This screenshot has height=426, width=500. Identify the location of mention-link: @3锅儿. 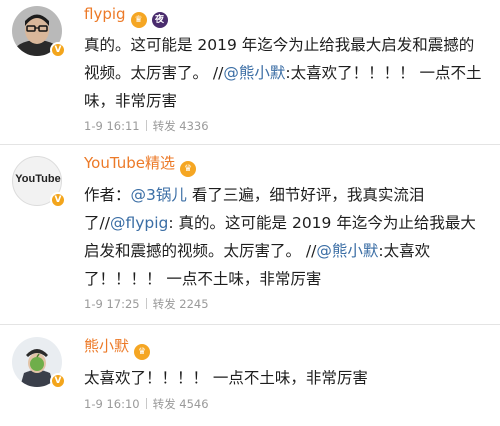
(159, 195).